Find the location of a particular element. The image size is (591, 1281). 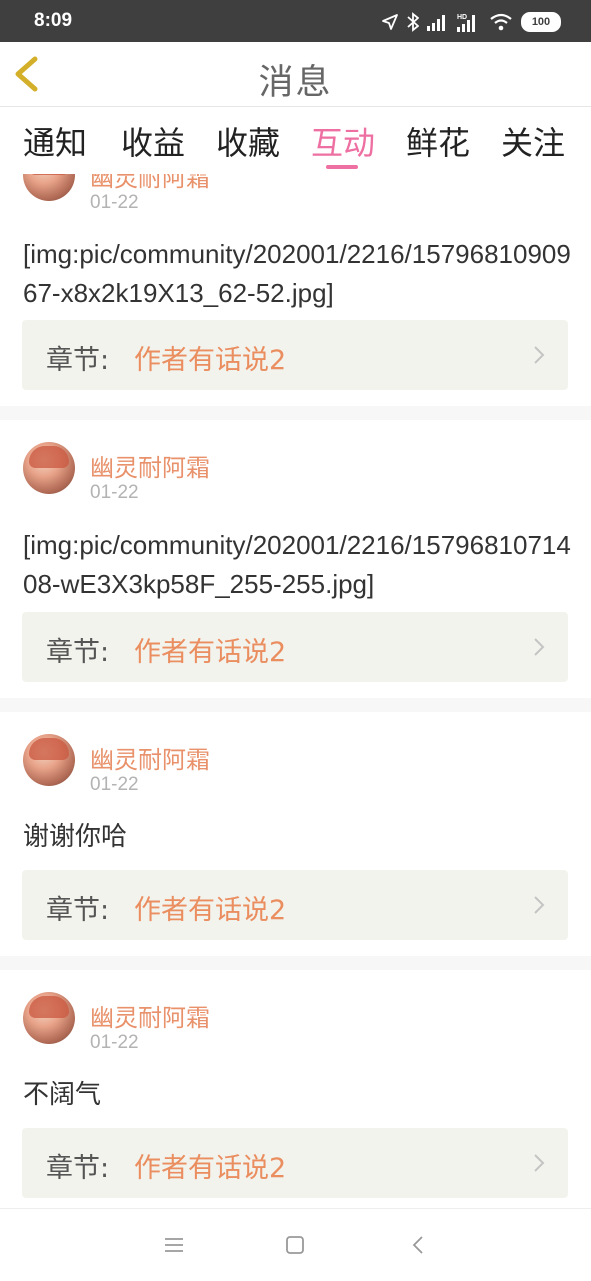

active-tab-indicator is located at coordinates (342, 167).